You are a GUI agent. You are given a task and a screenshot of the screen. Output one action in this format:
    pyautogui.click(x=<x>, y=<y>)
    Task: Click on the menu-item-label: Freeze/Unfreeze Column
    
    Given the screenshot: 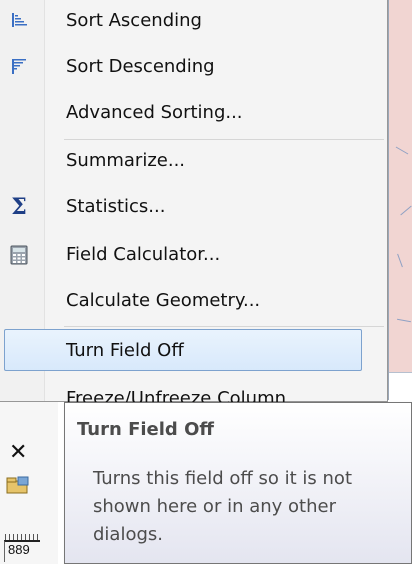 What is the action you would take?
    pyautogui.click(x=176, y=395)
    